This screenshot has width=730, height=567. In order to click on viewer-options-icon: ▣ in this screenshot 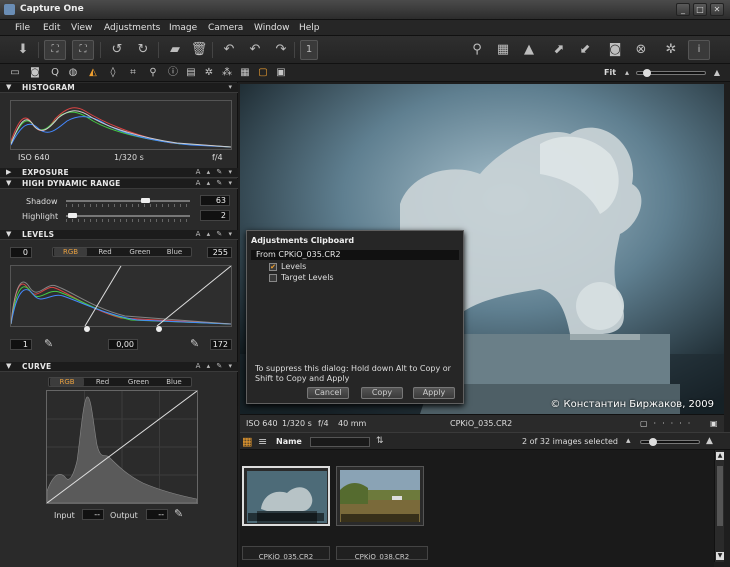, I will do `click(714, 423)`.